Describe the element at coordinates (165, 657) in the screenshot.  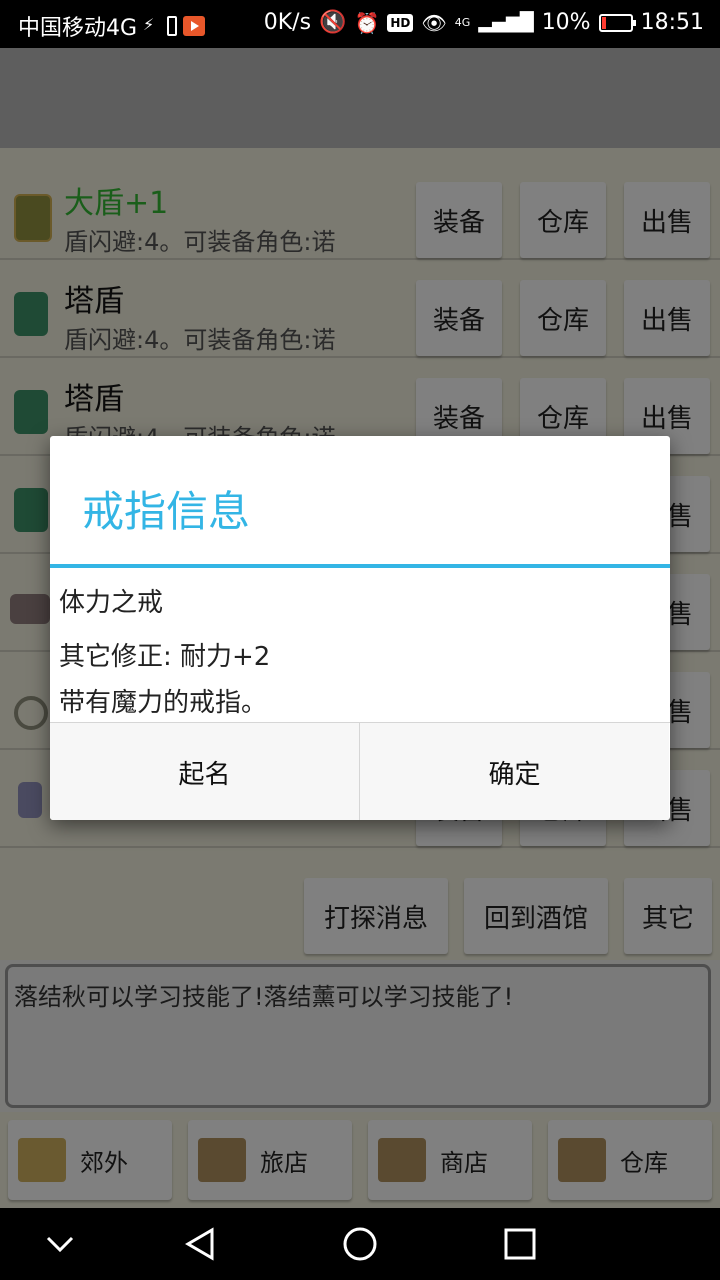
I see `dialog-modifier: 其它修正: 耐力+2` at that location.